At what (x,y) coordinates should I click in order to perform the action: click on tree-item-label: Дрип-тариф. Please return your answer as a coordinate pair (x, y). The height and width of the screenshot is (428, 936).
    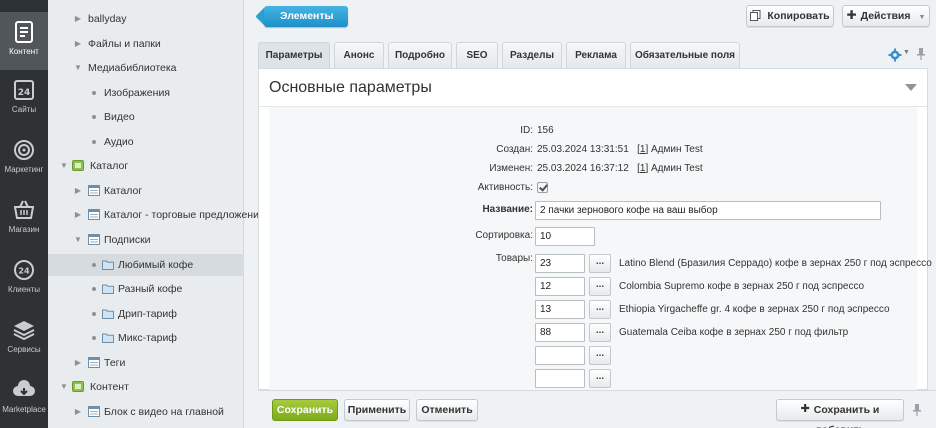
    Looking at the image, I should click on (147, 314).